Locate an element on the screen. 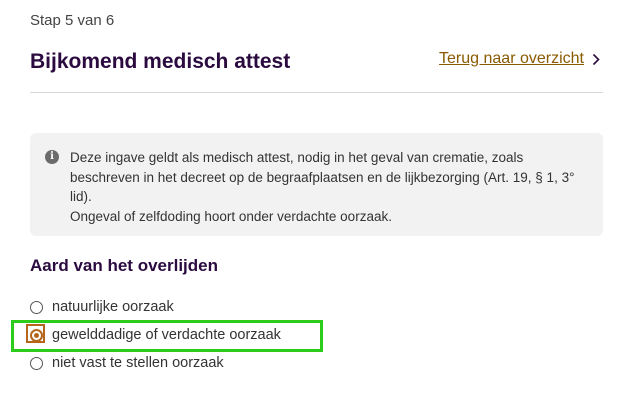  header-divider is located at coordinates (316, 92).